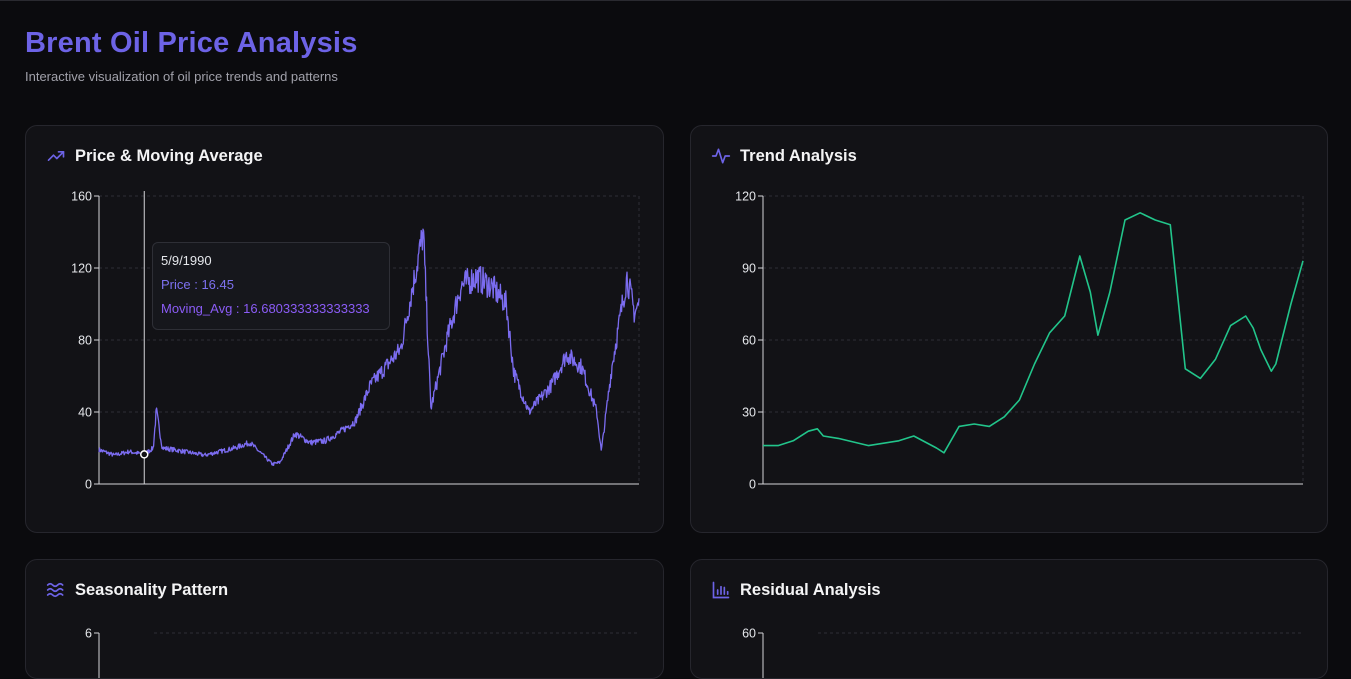 This screenshot has width=1351, height=679. Describe the element at coordinates (81, 197) in the screenshot. I see `y-tick-label: 160` at that location.